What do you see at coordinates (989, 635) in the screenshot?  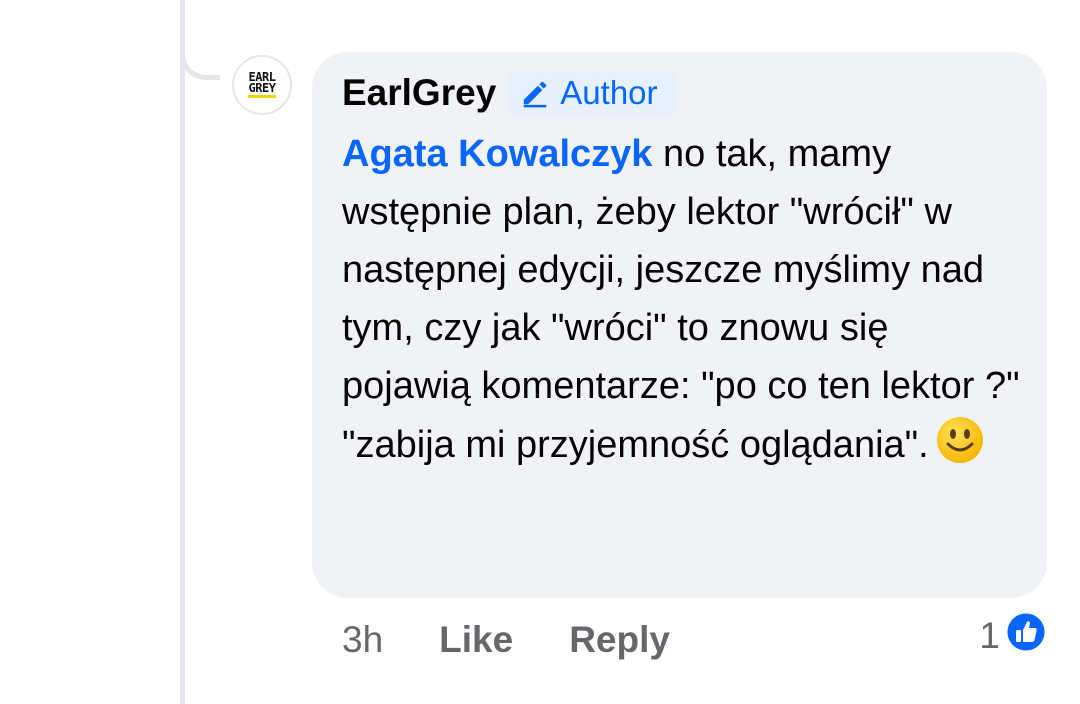 I see `reaction-count: 1` at bounding box center [989, 635].